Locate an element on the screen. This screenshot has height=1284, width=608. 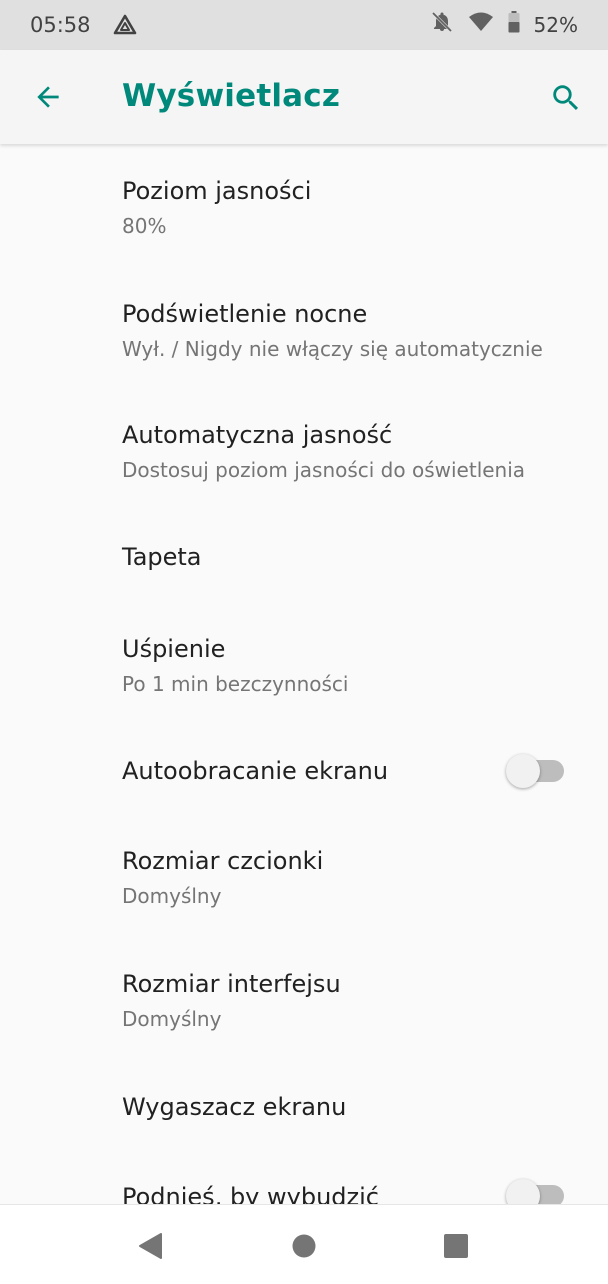
app-bar: Wyświetlacz is located at coordinates (304, 97).